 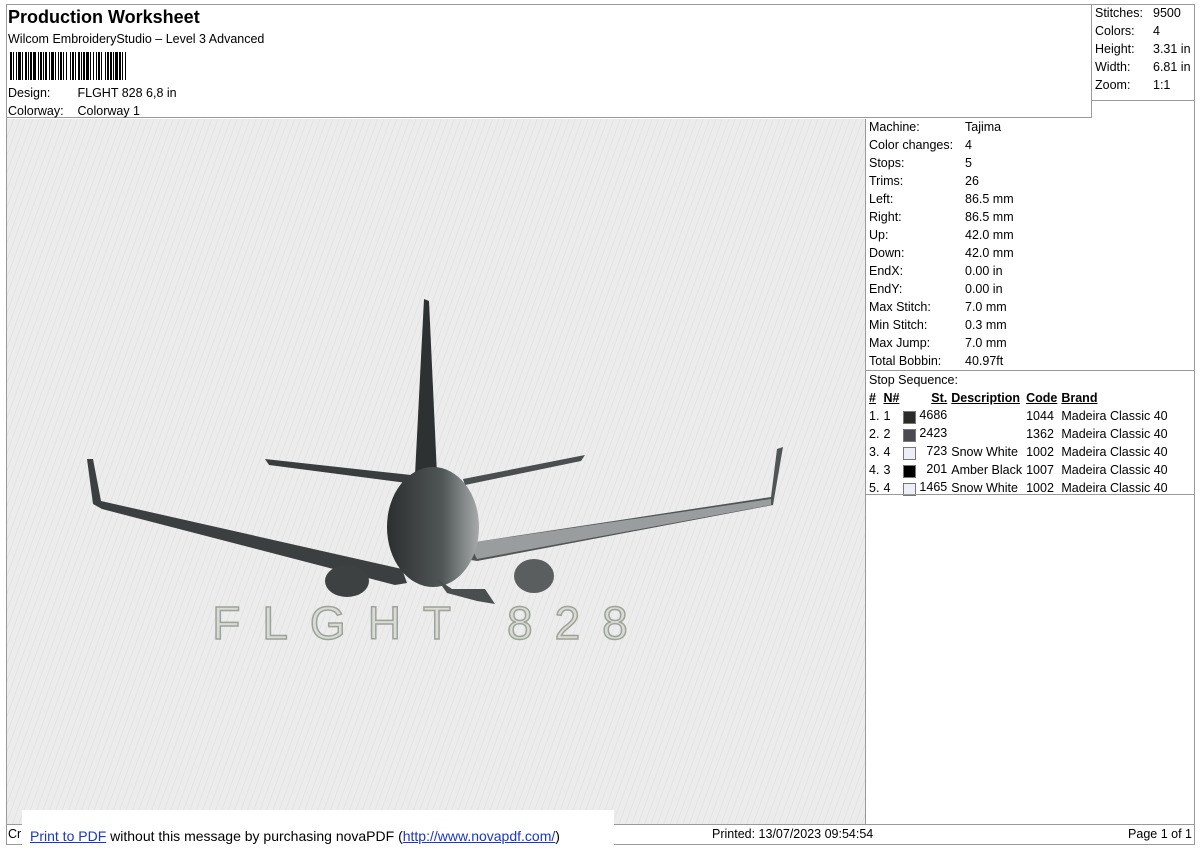 I want to click on machine-info-row: EndY: 0.00 in, so click(x=1030, y=289).